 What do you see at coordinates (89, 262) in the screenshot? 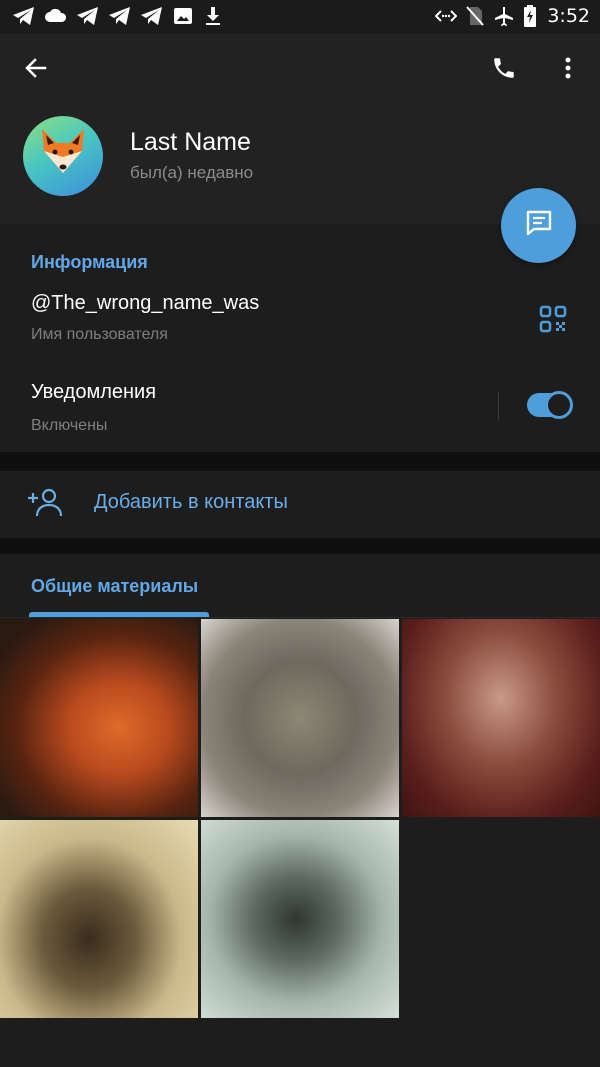
I see `info-section-title: Информация` at bounding box center [89, 262].